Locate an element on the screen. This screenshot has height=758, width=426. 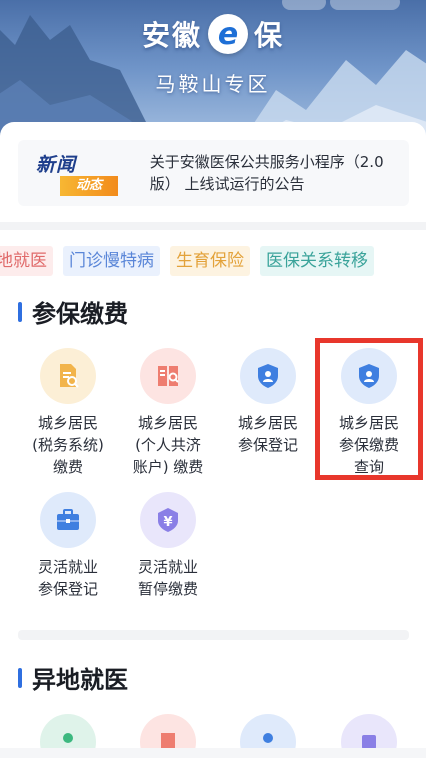
service-label: (个人共济 is located at coordinates (168, 445).